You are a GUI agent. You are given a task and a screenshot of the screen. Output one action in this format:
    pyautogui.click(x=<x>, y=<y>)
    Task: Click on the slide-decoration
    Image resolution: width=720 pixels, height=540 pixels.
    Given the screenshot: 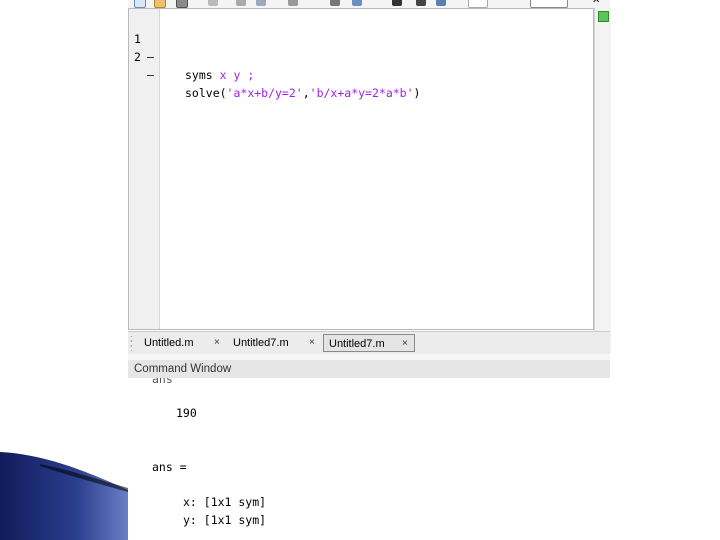 What is the action you would take?
    pyautogui.click(x=64, y=496)
    